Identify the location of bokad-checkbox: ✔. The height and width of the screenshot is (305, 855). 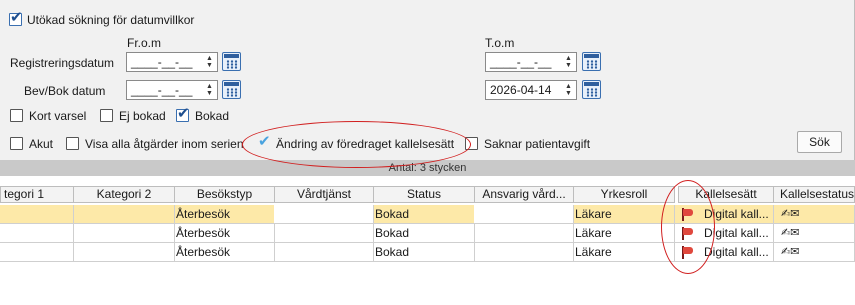
(183, 113).